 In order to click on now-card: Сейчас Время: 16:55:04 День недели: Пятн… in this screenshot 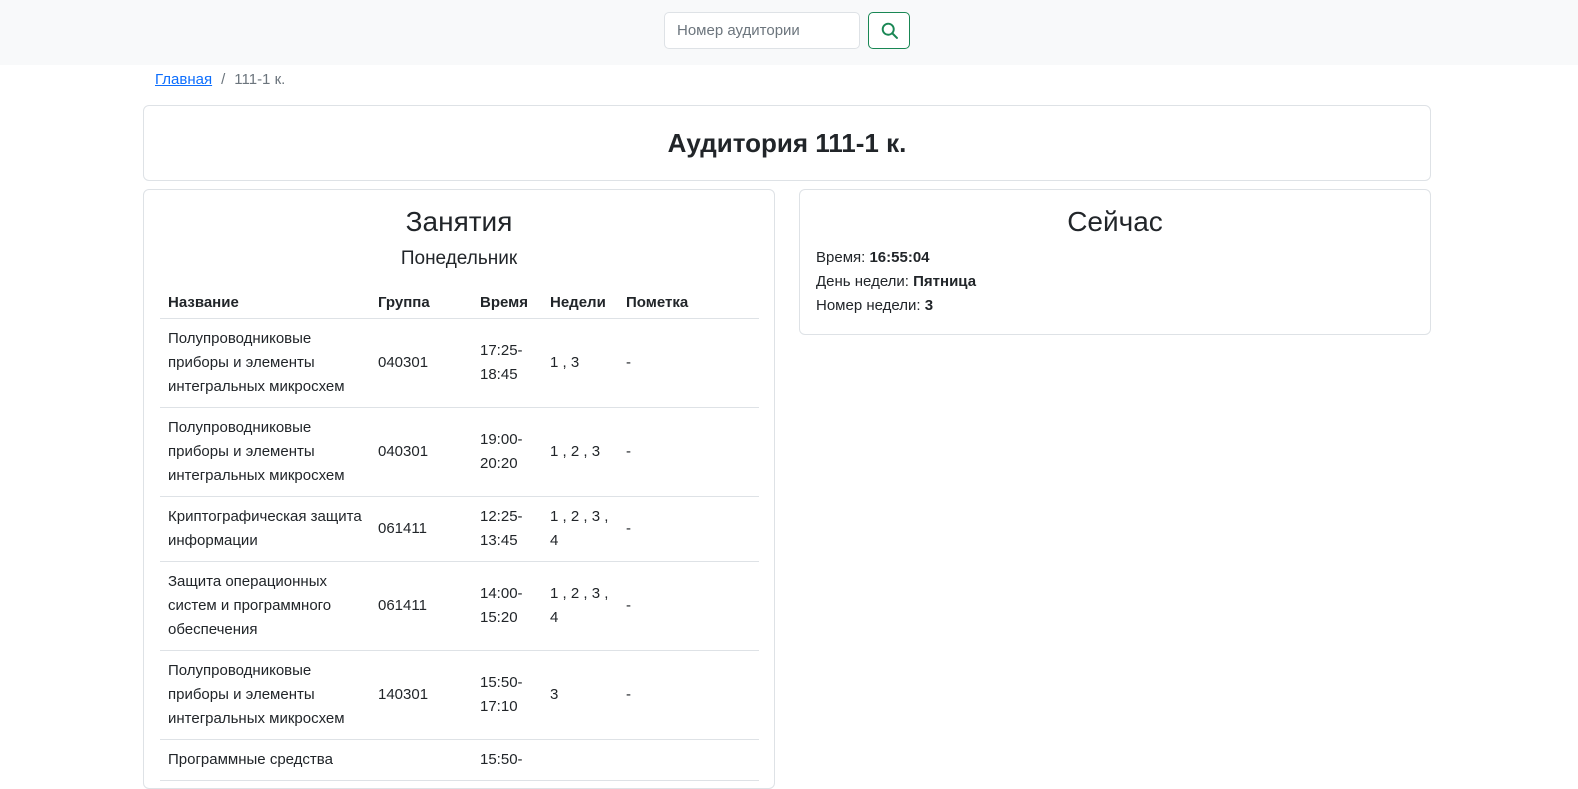, I will do `click(1115, 262)`.